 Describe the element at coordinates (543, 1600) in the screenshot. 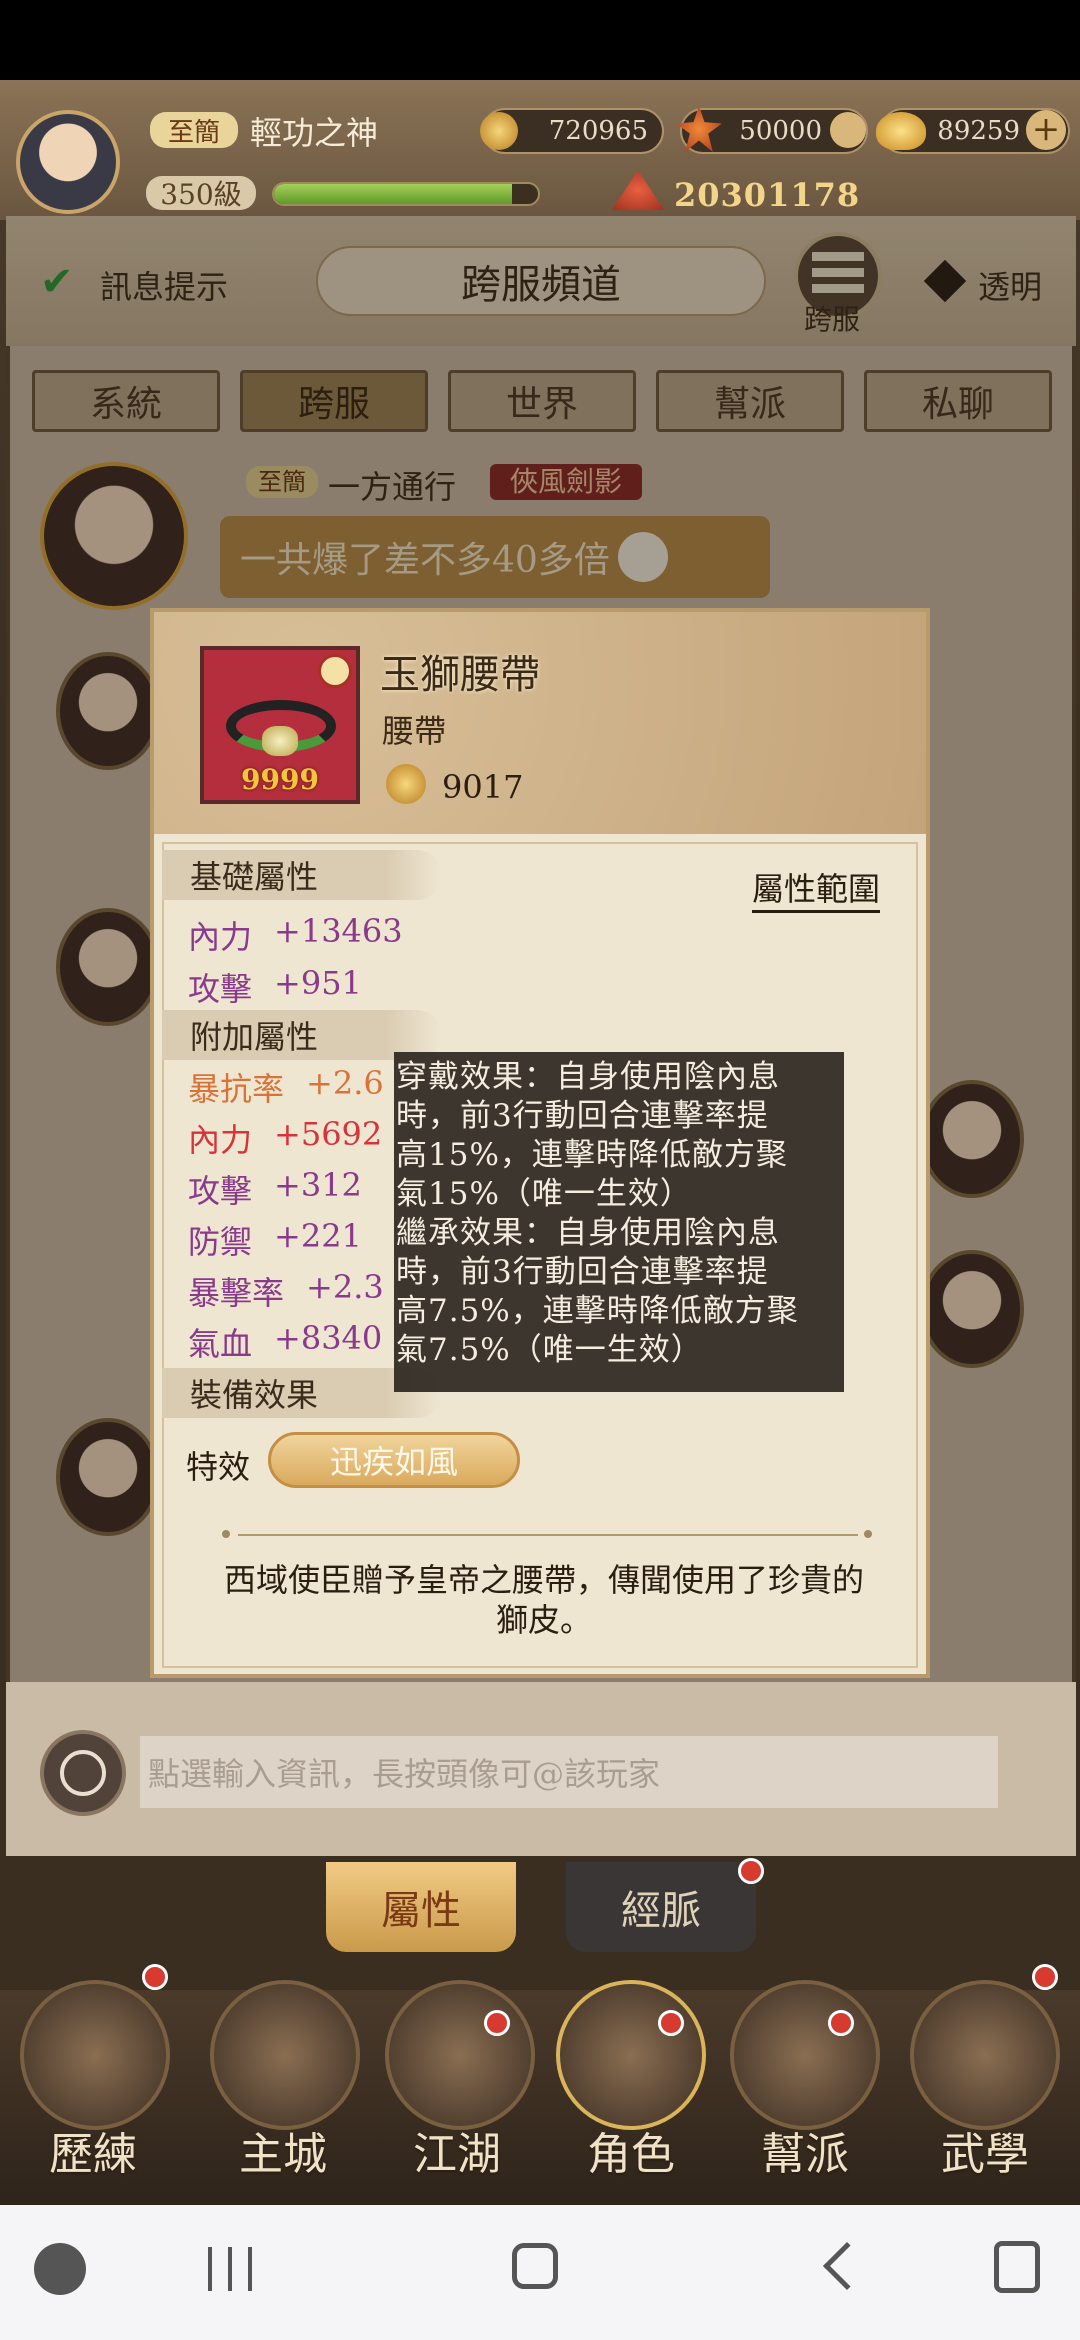

I see `item-description: 西域使臣贈予皇帝之腰帶，傳聞使用了珍貴的獅皮。` at that location.